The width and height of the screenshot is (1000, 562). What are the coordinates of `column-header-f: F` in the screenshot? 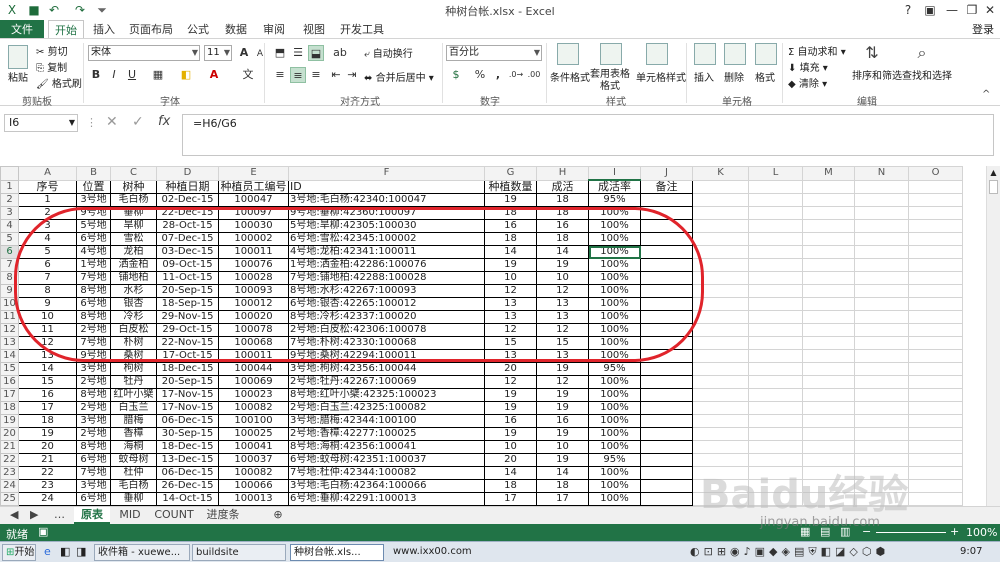 It's located at (386, 173).